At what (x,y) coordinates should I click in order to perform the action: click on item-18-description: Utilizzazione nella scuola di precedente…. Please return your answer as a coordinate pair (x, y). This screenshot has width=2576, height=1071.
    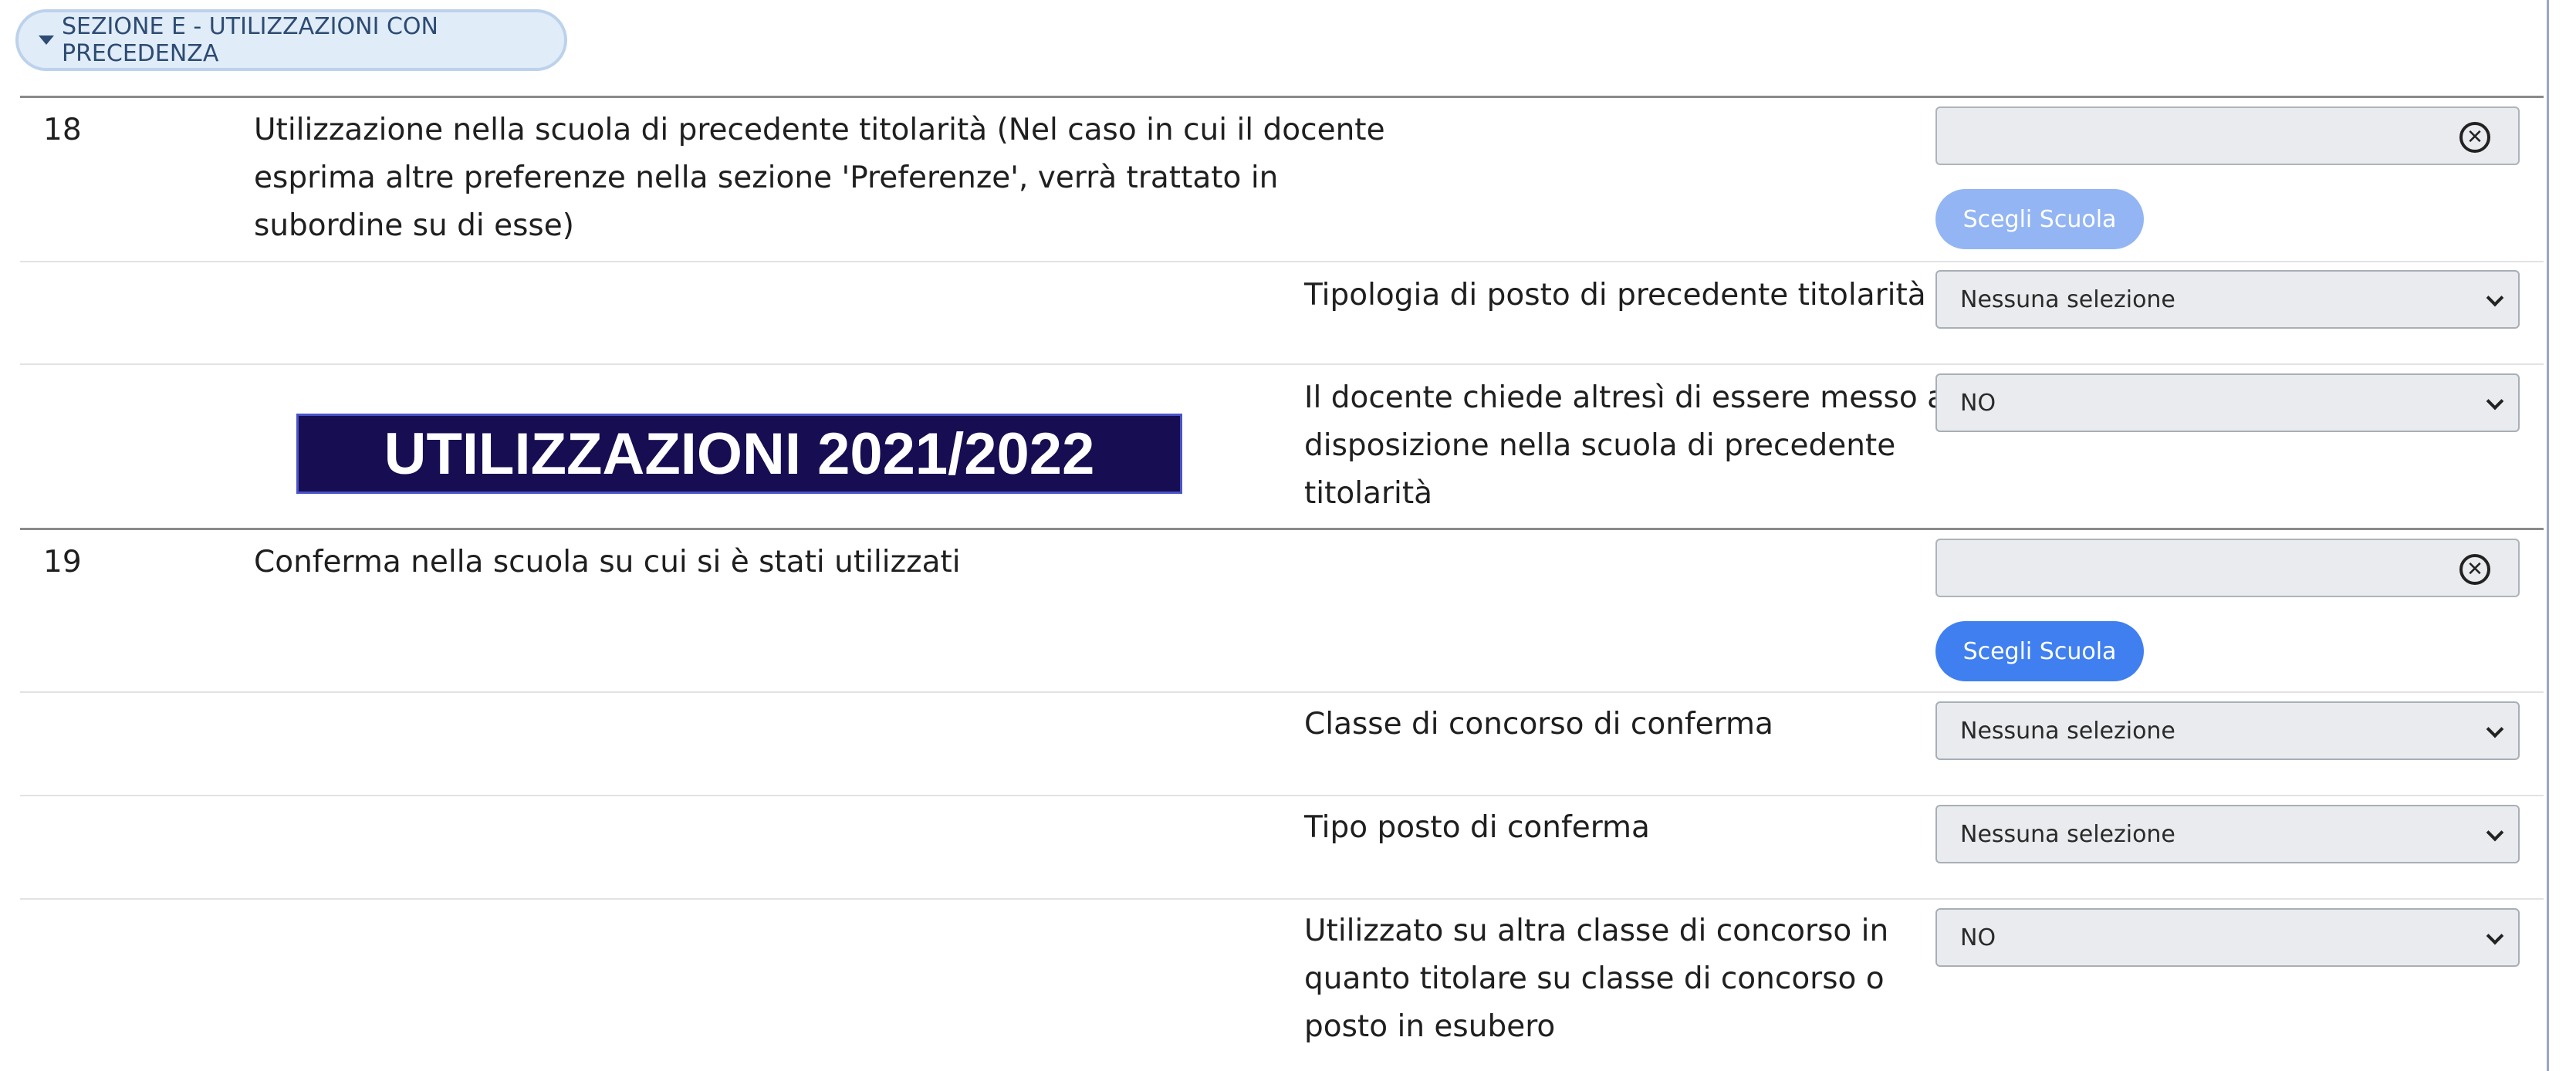
    Looking at the image, I should click on (819, 178).